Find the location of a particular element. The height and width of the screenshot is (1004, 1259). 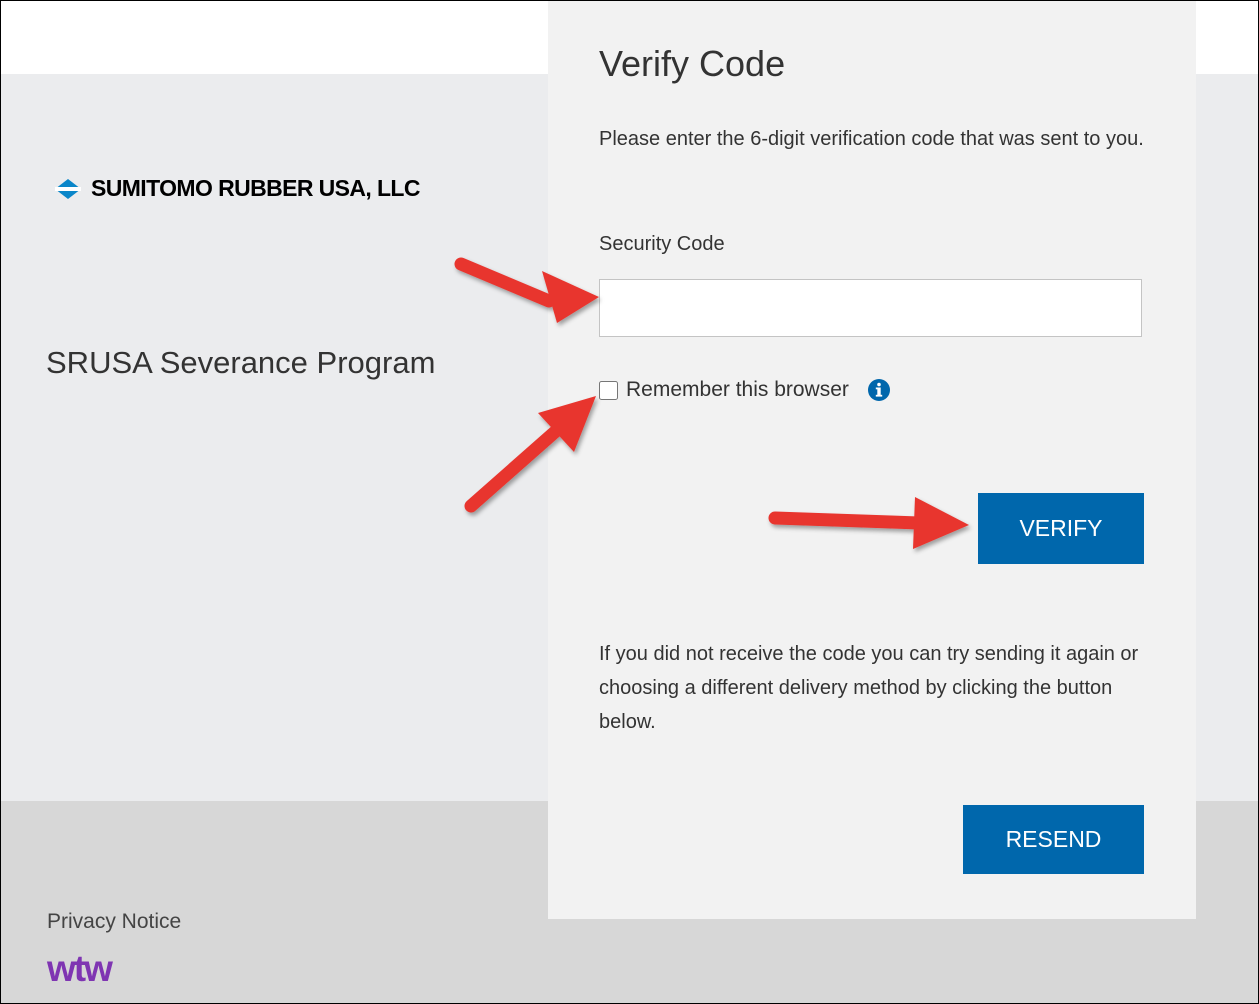

info-circle-icon is located at coordinates (879, 390).